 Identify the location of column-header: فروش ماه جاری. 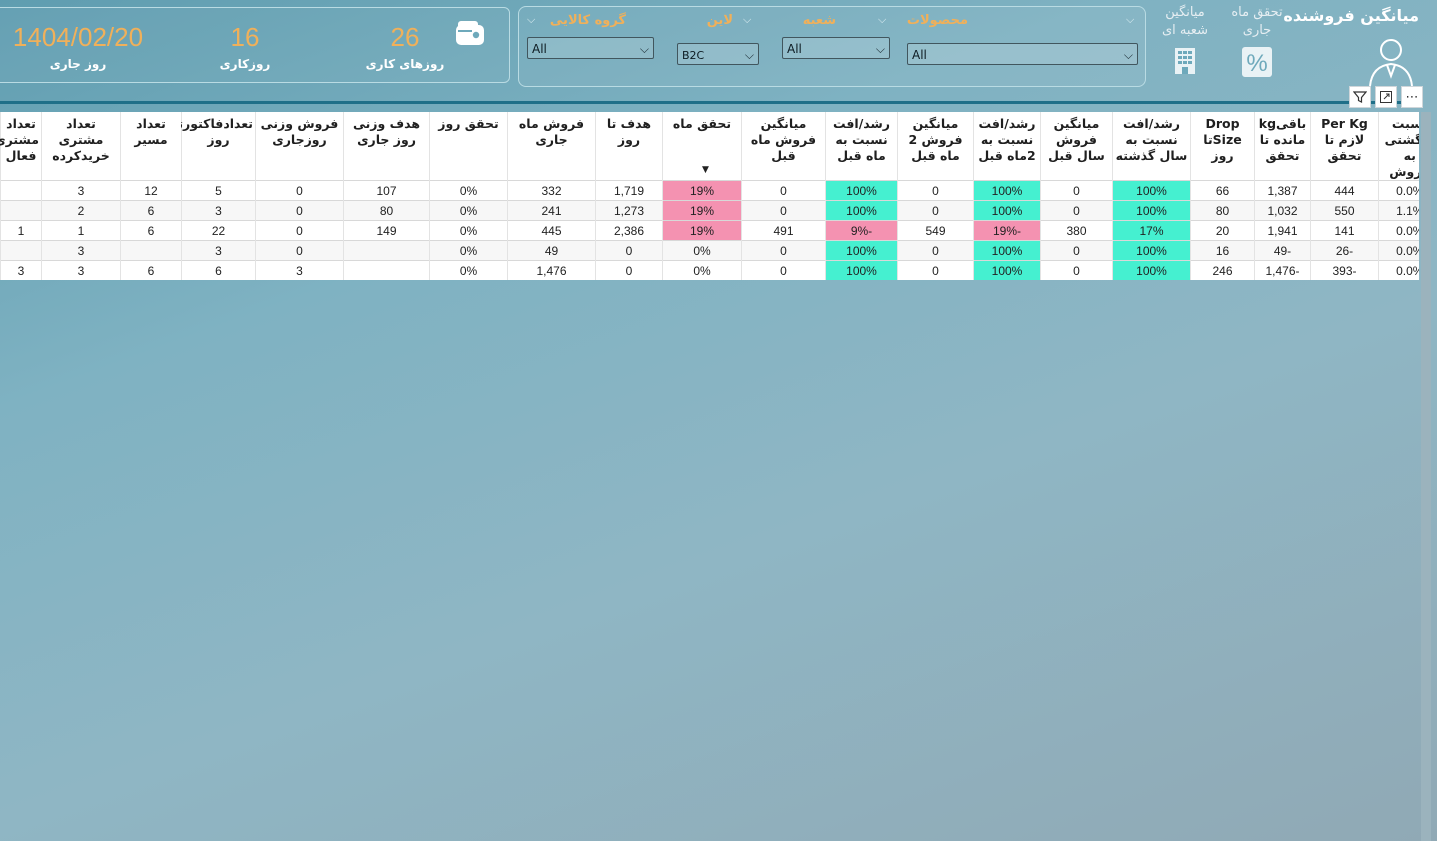
(551, 146).